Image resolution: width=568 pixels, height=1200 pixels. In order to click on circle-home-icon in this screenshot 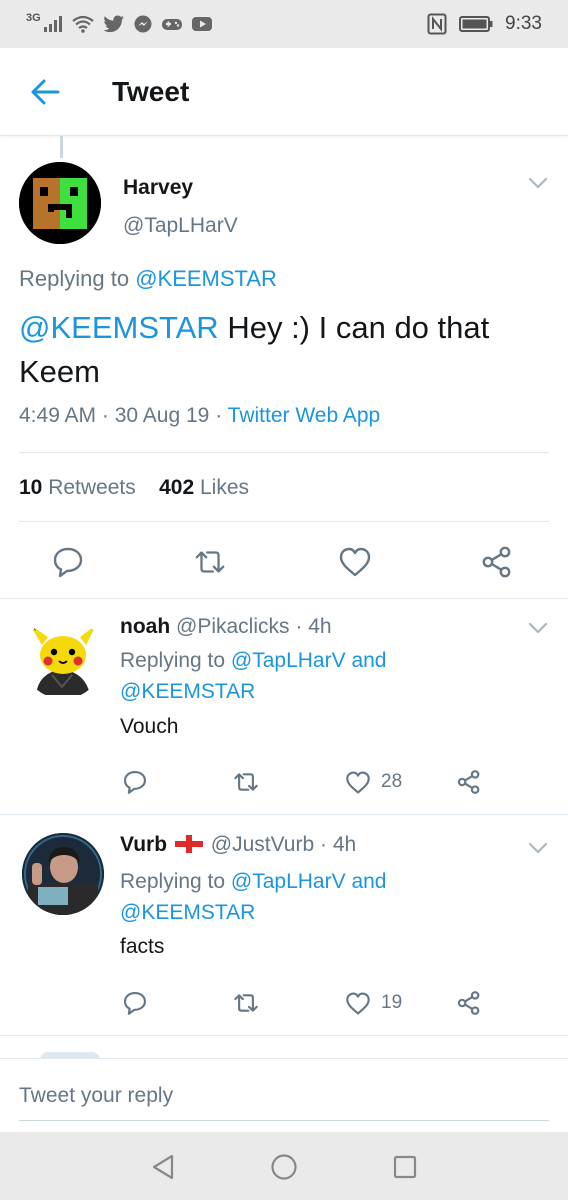, I will do `click(284, 1167)`.